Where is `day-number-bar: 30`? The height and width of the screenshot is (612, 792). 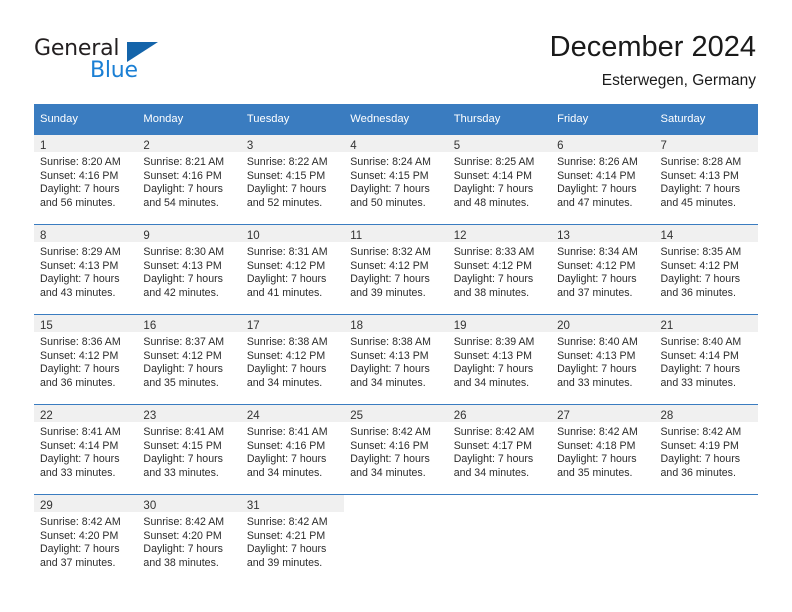 day-number-bar: 30 is located at coordinates (189, 503).